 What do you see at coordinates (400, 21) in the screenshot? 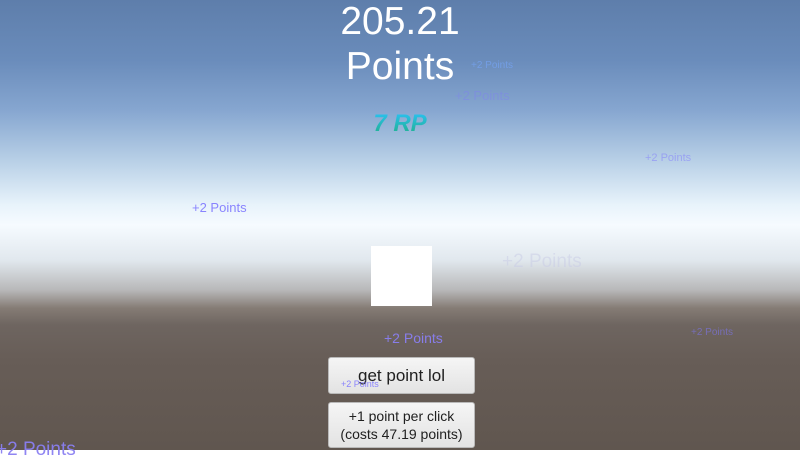
I see `points-counter: 205.21` at bounding box center [400, 21].